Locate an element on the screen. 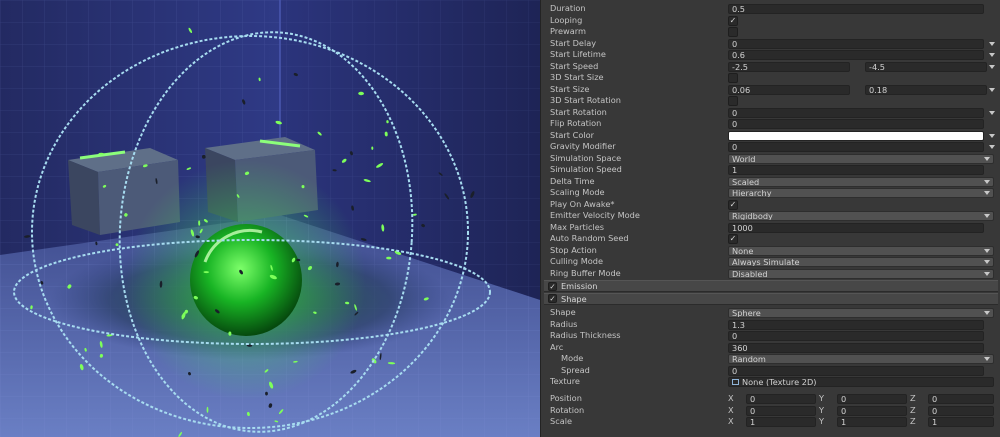 The height and width of the screenshot is (437, 1000). transform-row-rotation: Rotation X 0 Y 0 Z 0 is located at coordinates (770, 411).